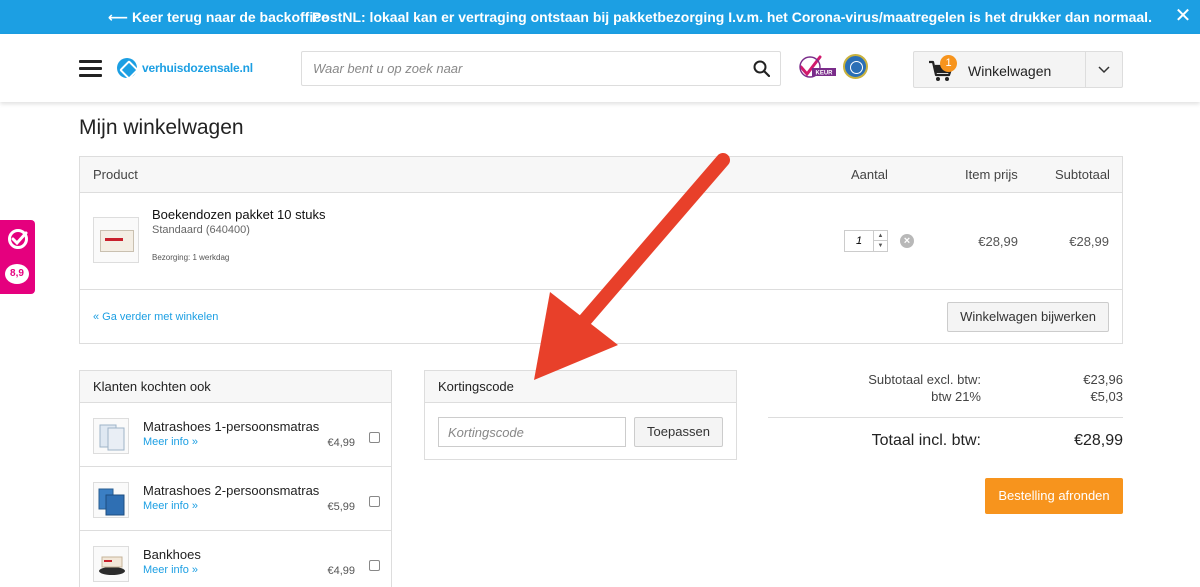 The image size is (1200, 587). Describe the element at coordinates (1054, 496) in the screenshot. I see `checkout-button: Bestelling afronden` at that location.